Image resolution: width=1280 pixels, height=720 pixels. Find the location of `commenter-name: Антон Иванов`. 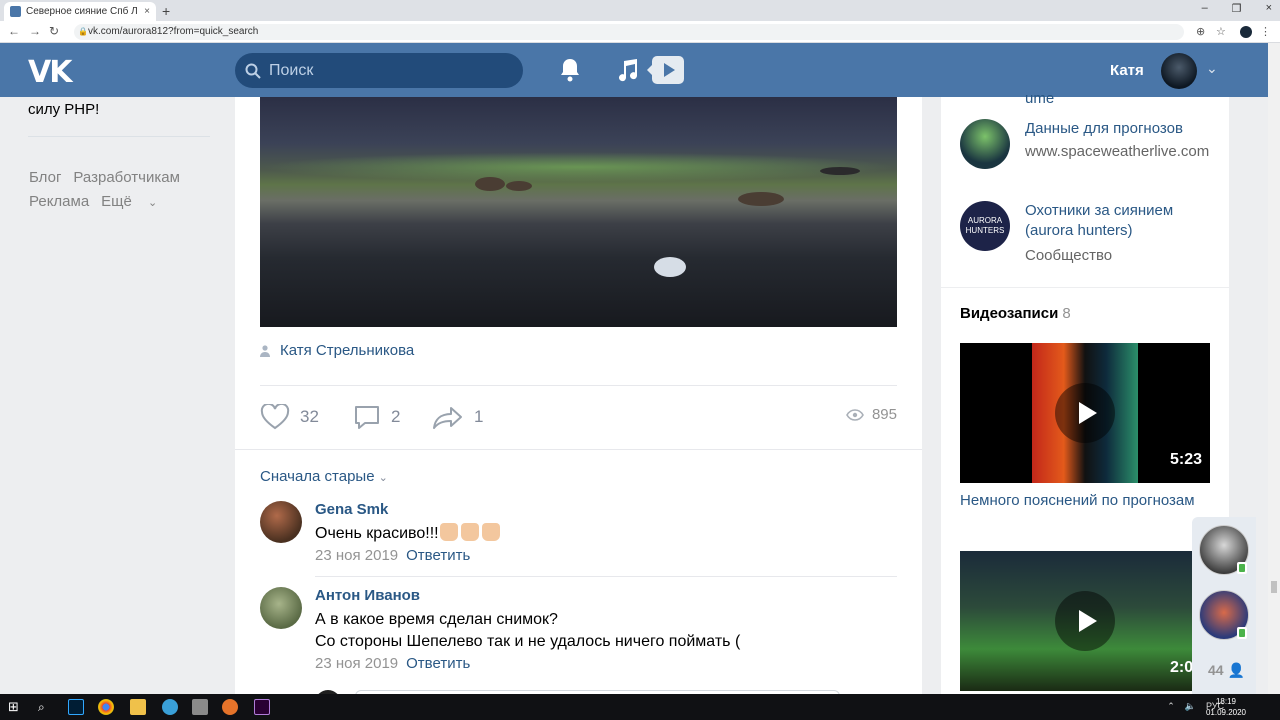

commenter-name: Антон Иванов is located at coordinates (367, 595).